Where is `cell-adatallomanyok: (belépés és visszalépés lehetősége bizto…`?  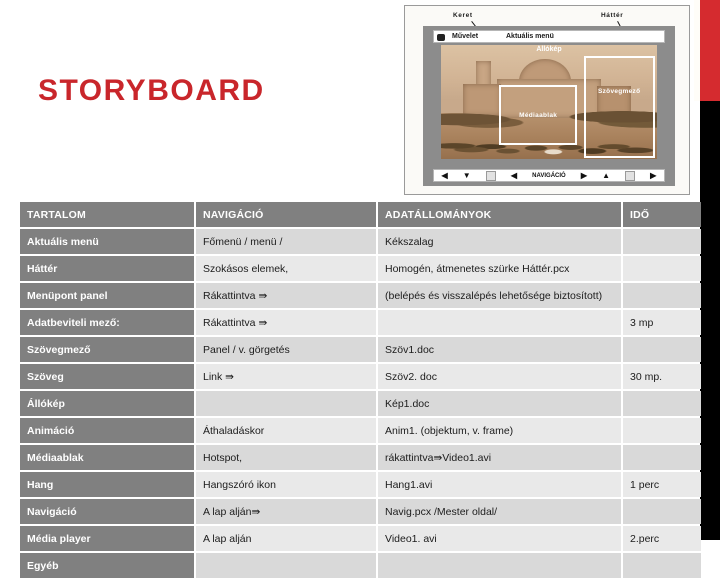
cell-adatallomanyok: (belépés és visszalépés lehetősége bizto… is located at coordinates (499, 295).